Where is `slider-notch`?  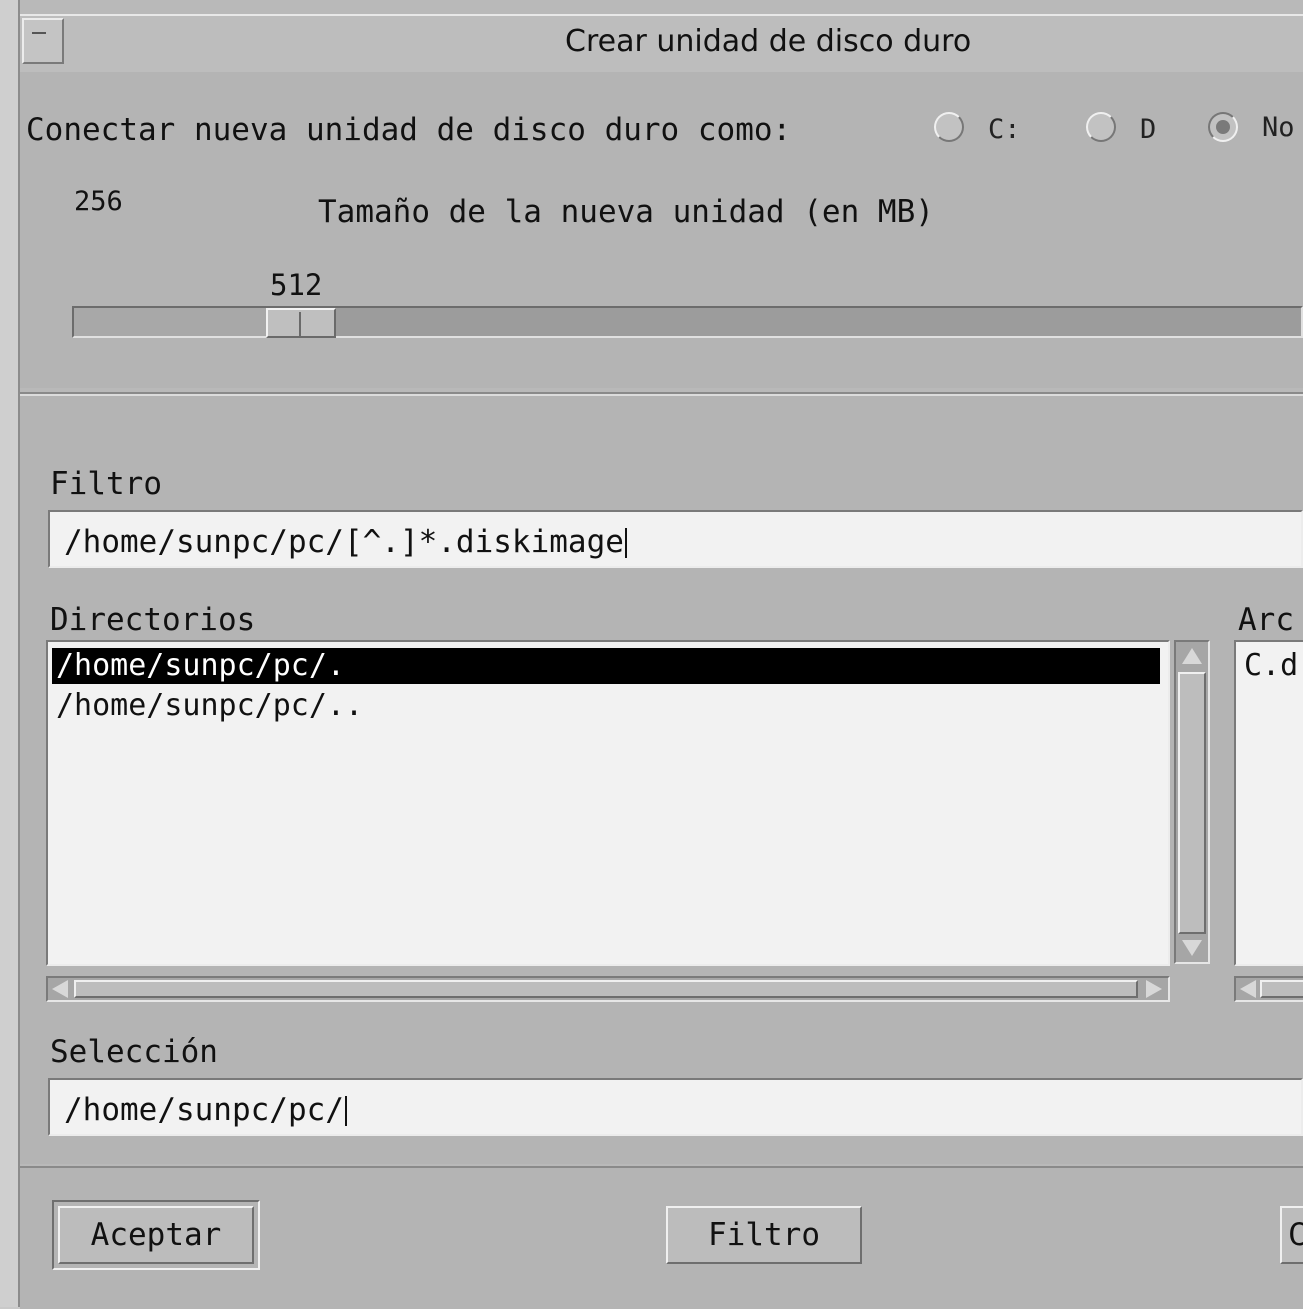
slider-notch is located at coordinates (300, 324).